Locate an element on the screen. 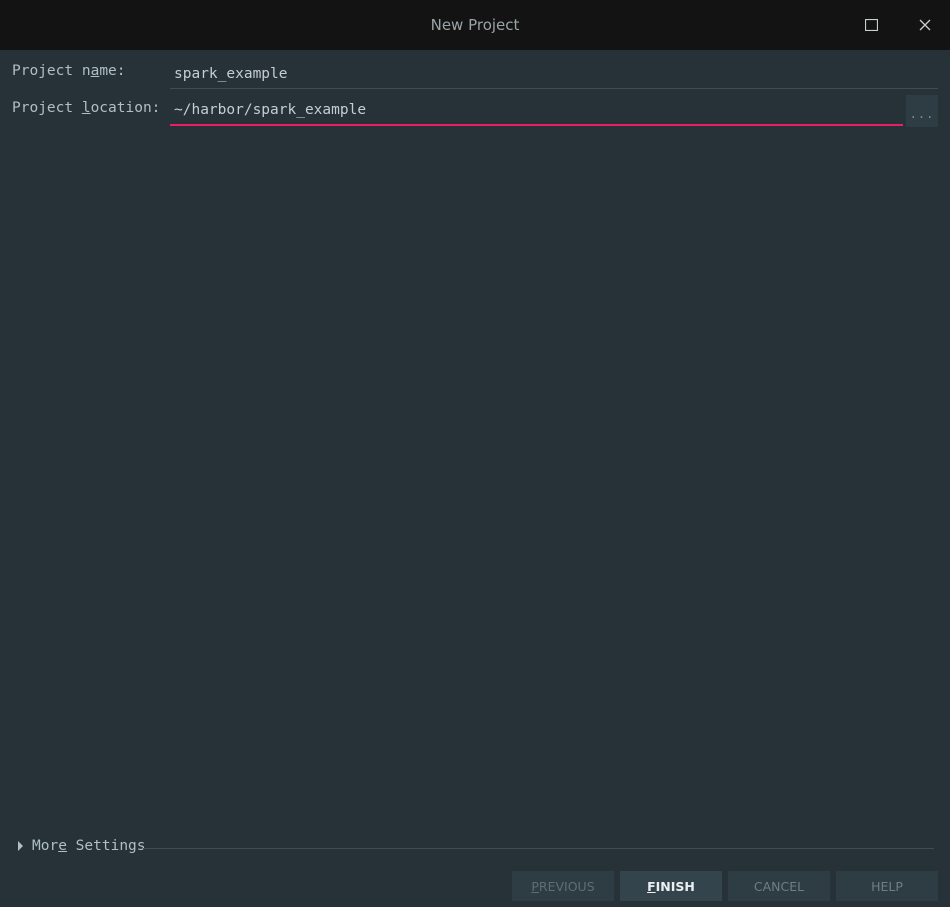 The width and height of the screenshot is (950, 907). more-settings-toggle: More Settings is located at coordinates (82, 846).